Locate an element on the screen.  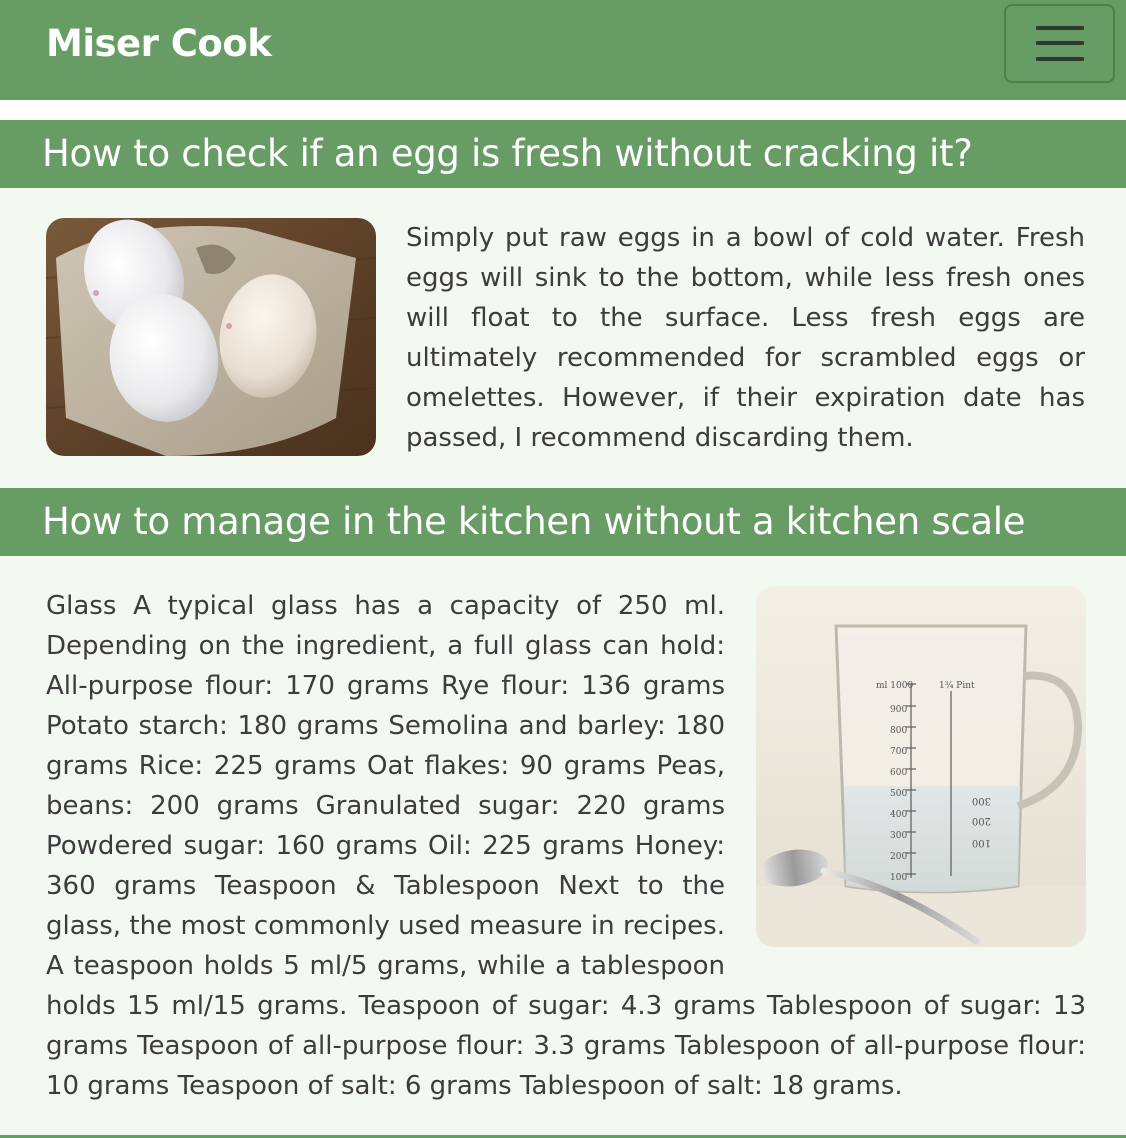
jug-scale-label: 600 is located at coordinates (898, 773).